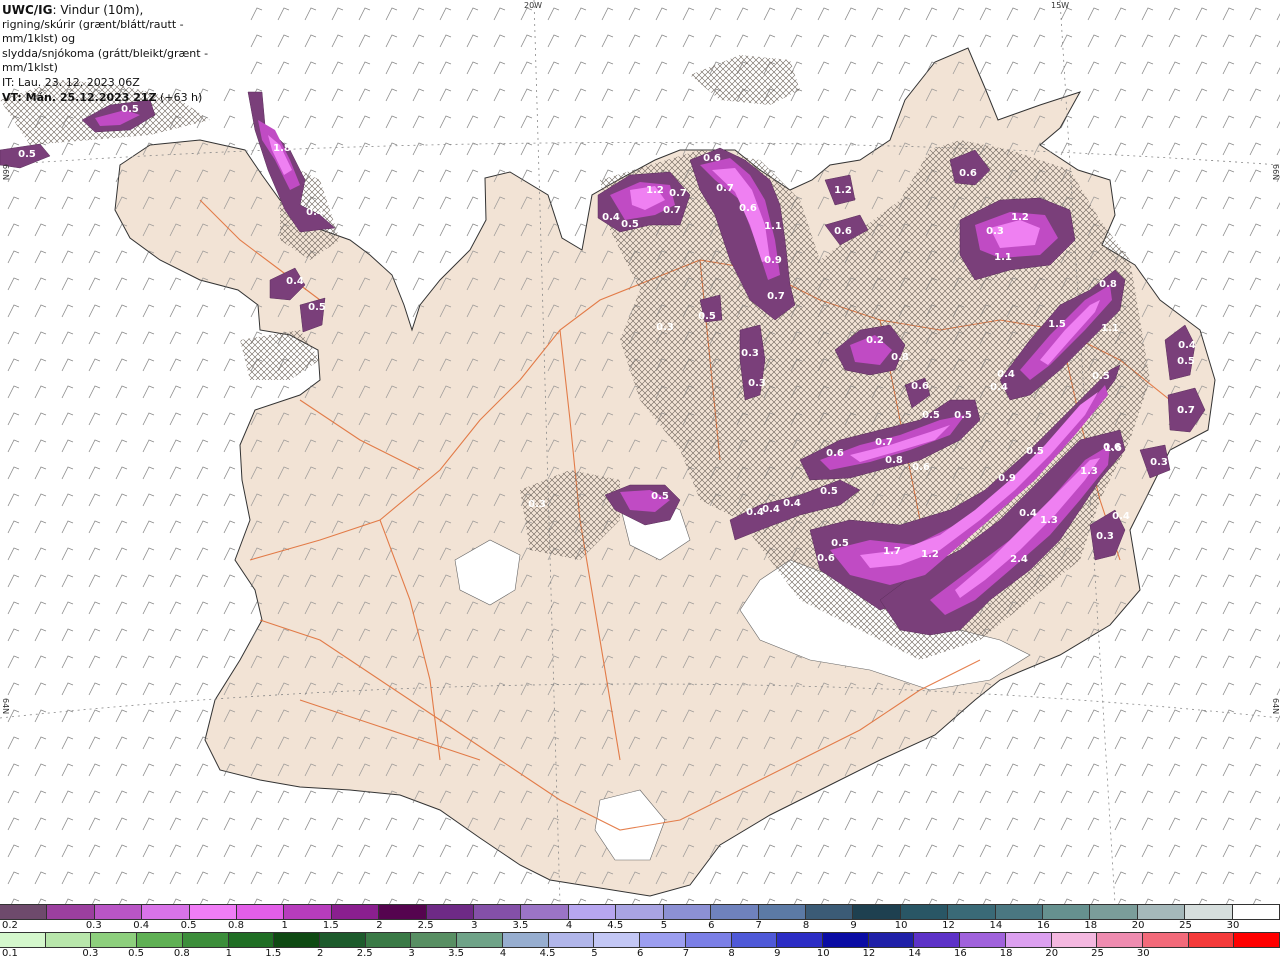 Image resolution: width=1280 pixels, height=960 pixels. Describe the element at coordinates (330, 925) in the screenshot. I see `legend-tick-label: 1.5` at that location.